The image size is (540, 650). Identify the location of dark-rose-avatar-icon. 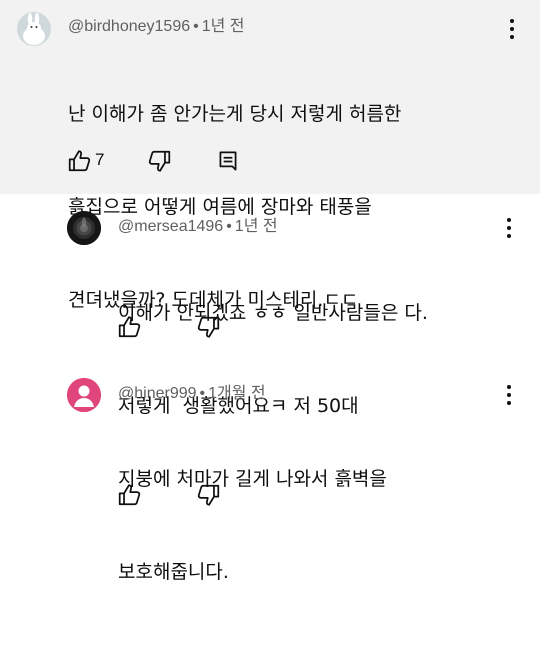
(84, 228).